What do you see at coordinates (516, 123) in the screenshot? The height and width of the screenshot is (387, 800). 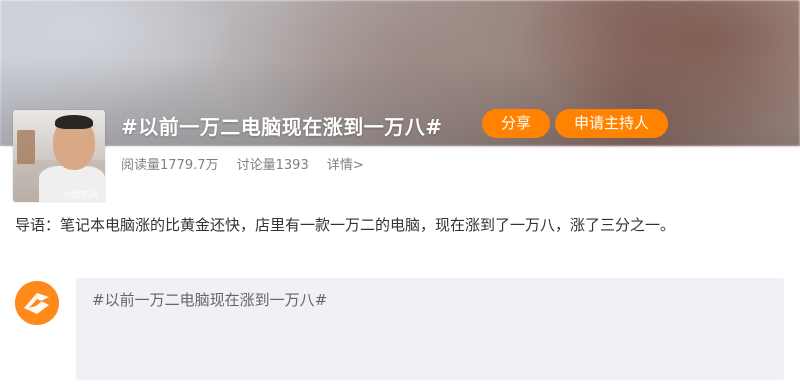 I see `share-button: 分享` at bounding box center [516, 123].